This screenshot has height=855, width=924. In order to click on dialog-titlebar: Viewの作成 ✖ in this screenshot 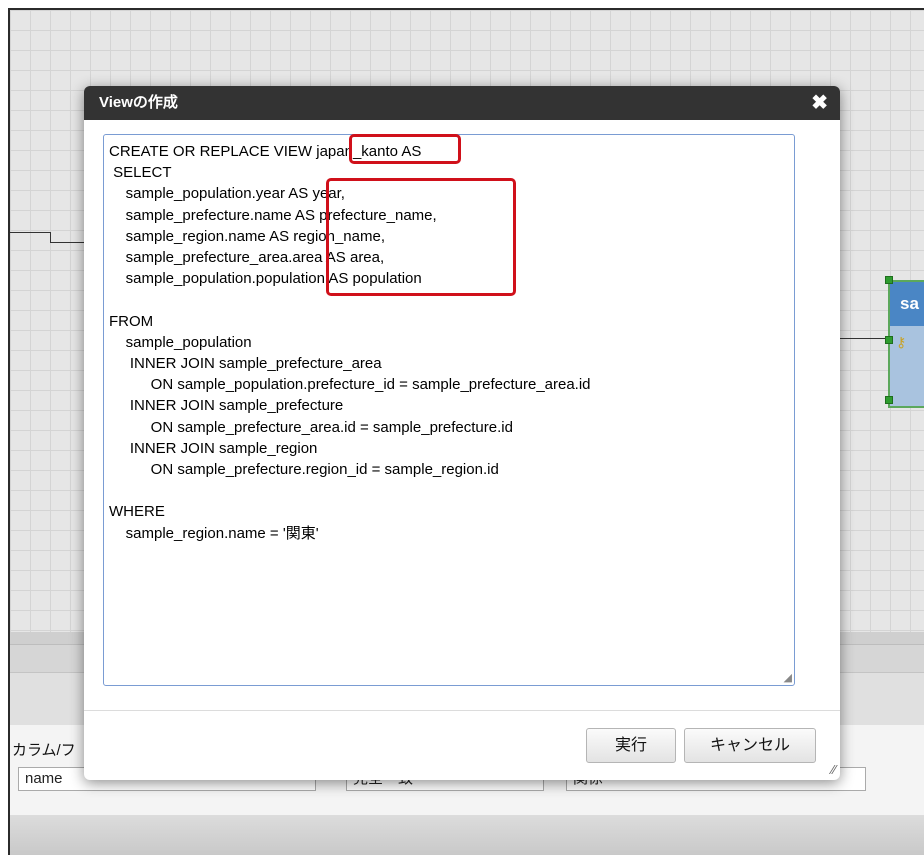, I will do `click(462, 103)`.